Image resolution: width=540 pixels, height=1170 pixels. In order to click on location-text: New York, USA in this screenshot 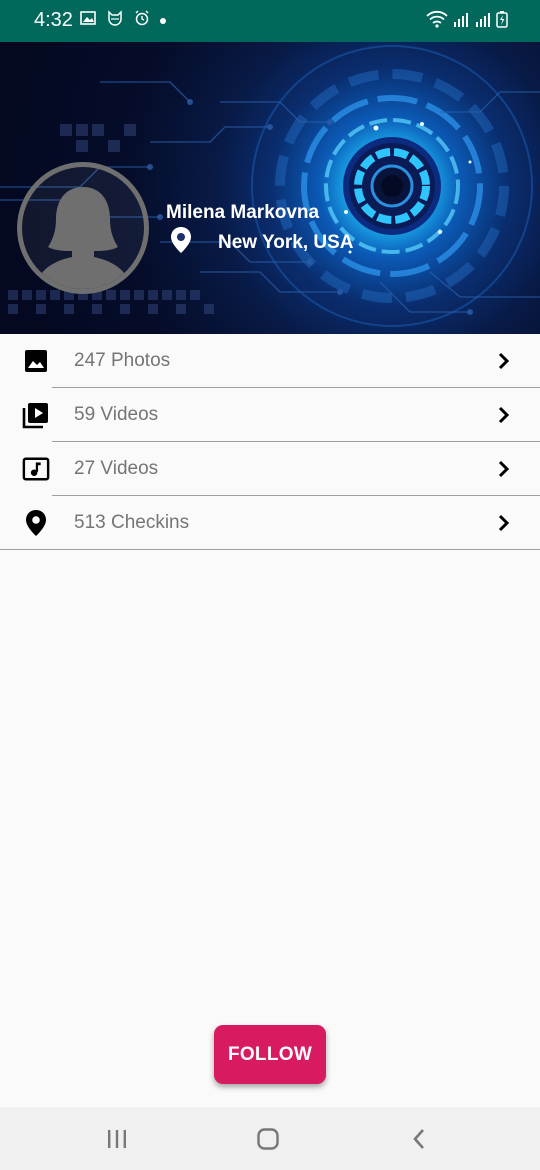, I will do `click(286, 242)`.